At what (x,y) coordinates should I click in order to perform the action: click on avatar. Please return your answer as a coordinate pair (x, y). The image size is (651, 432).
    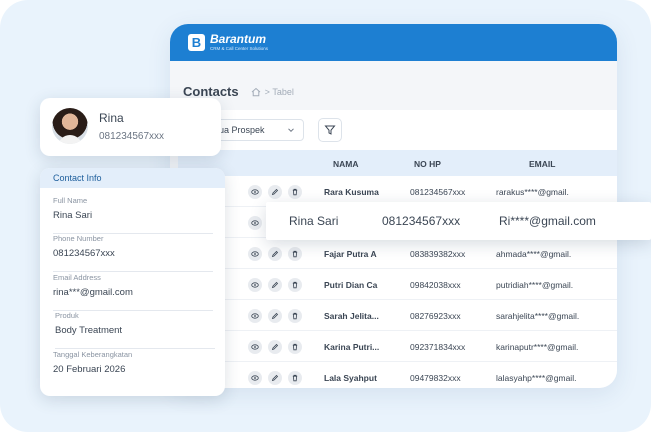
    Looking at the image, I should click on (70, 126).